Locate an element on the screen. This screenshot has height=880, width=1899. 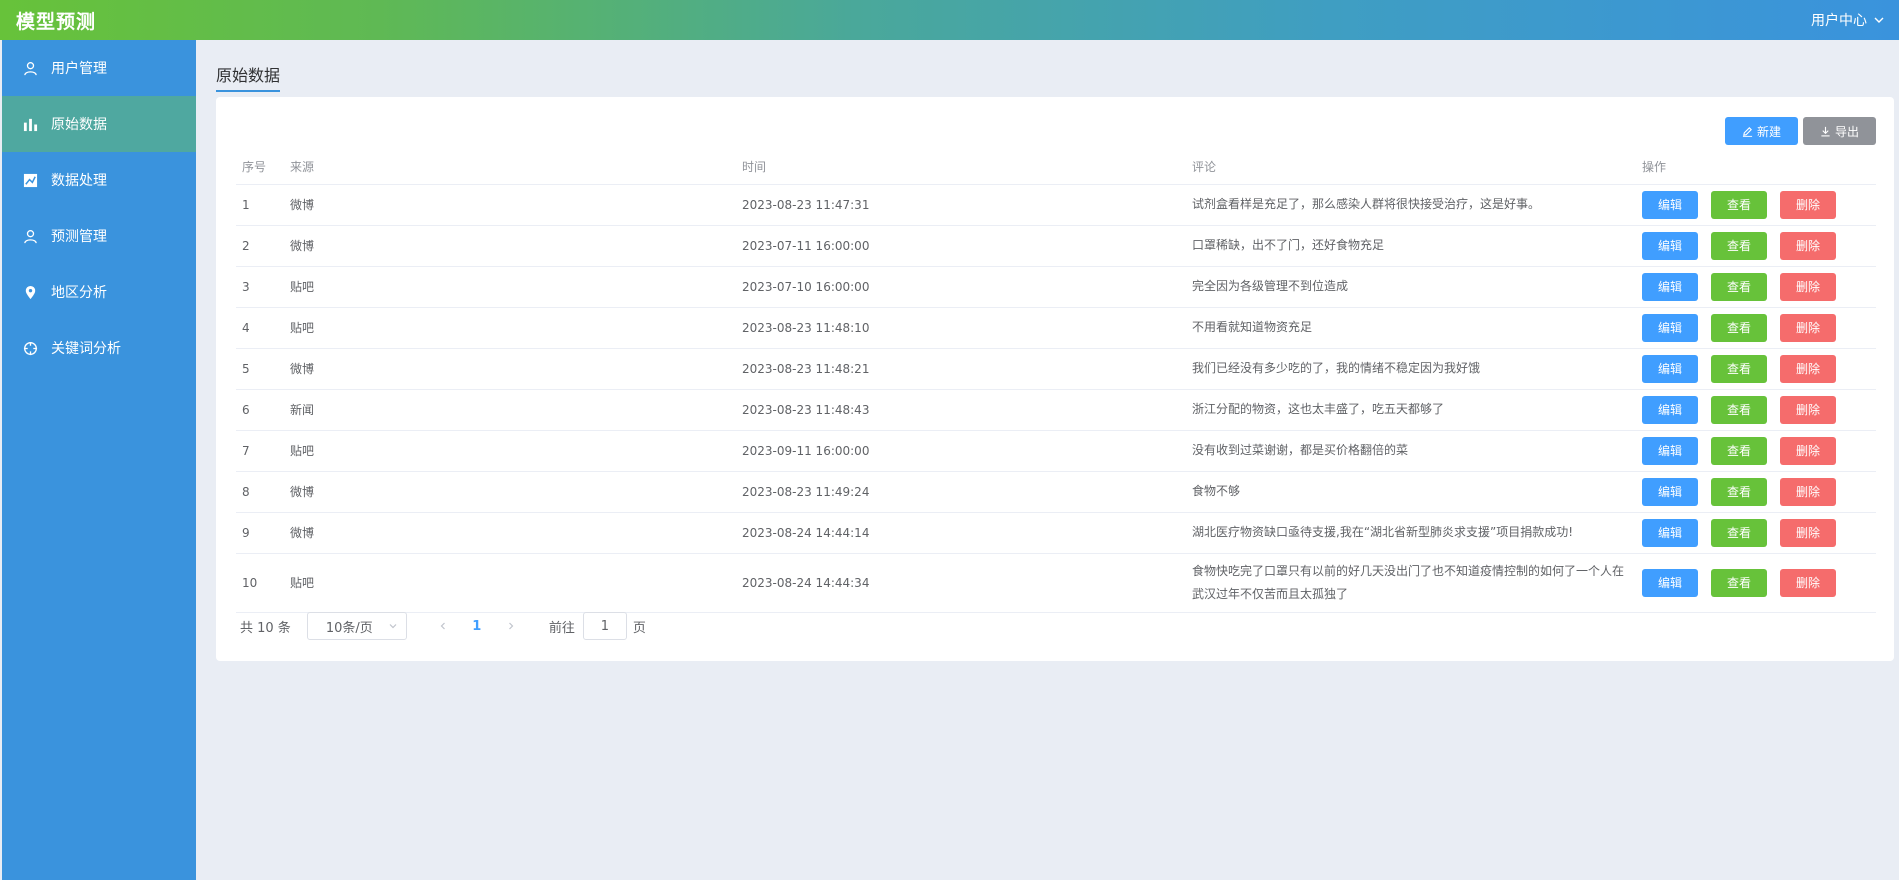
bar-chart-icon is located at coordinates (30, 124).